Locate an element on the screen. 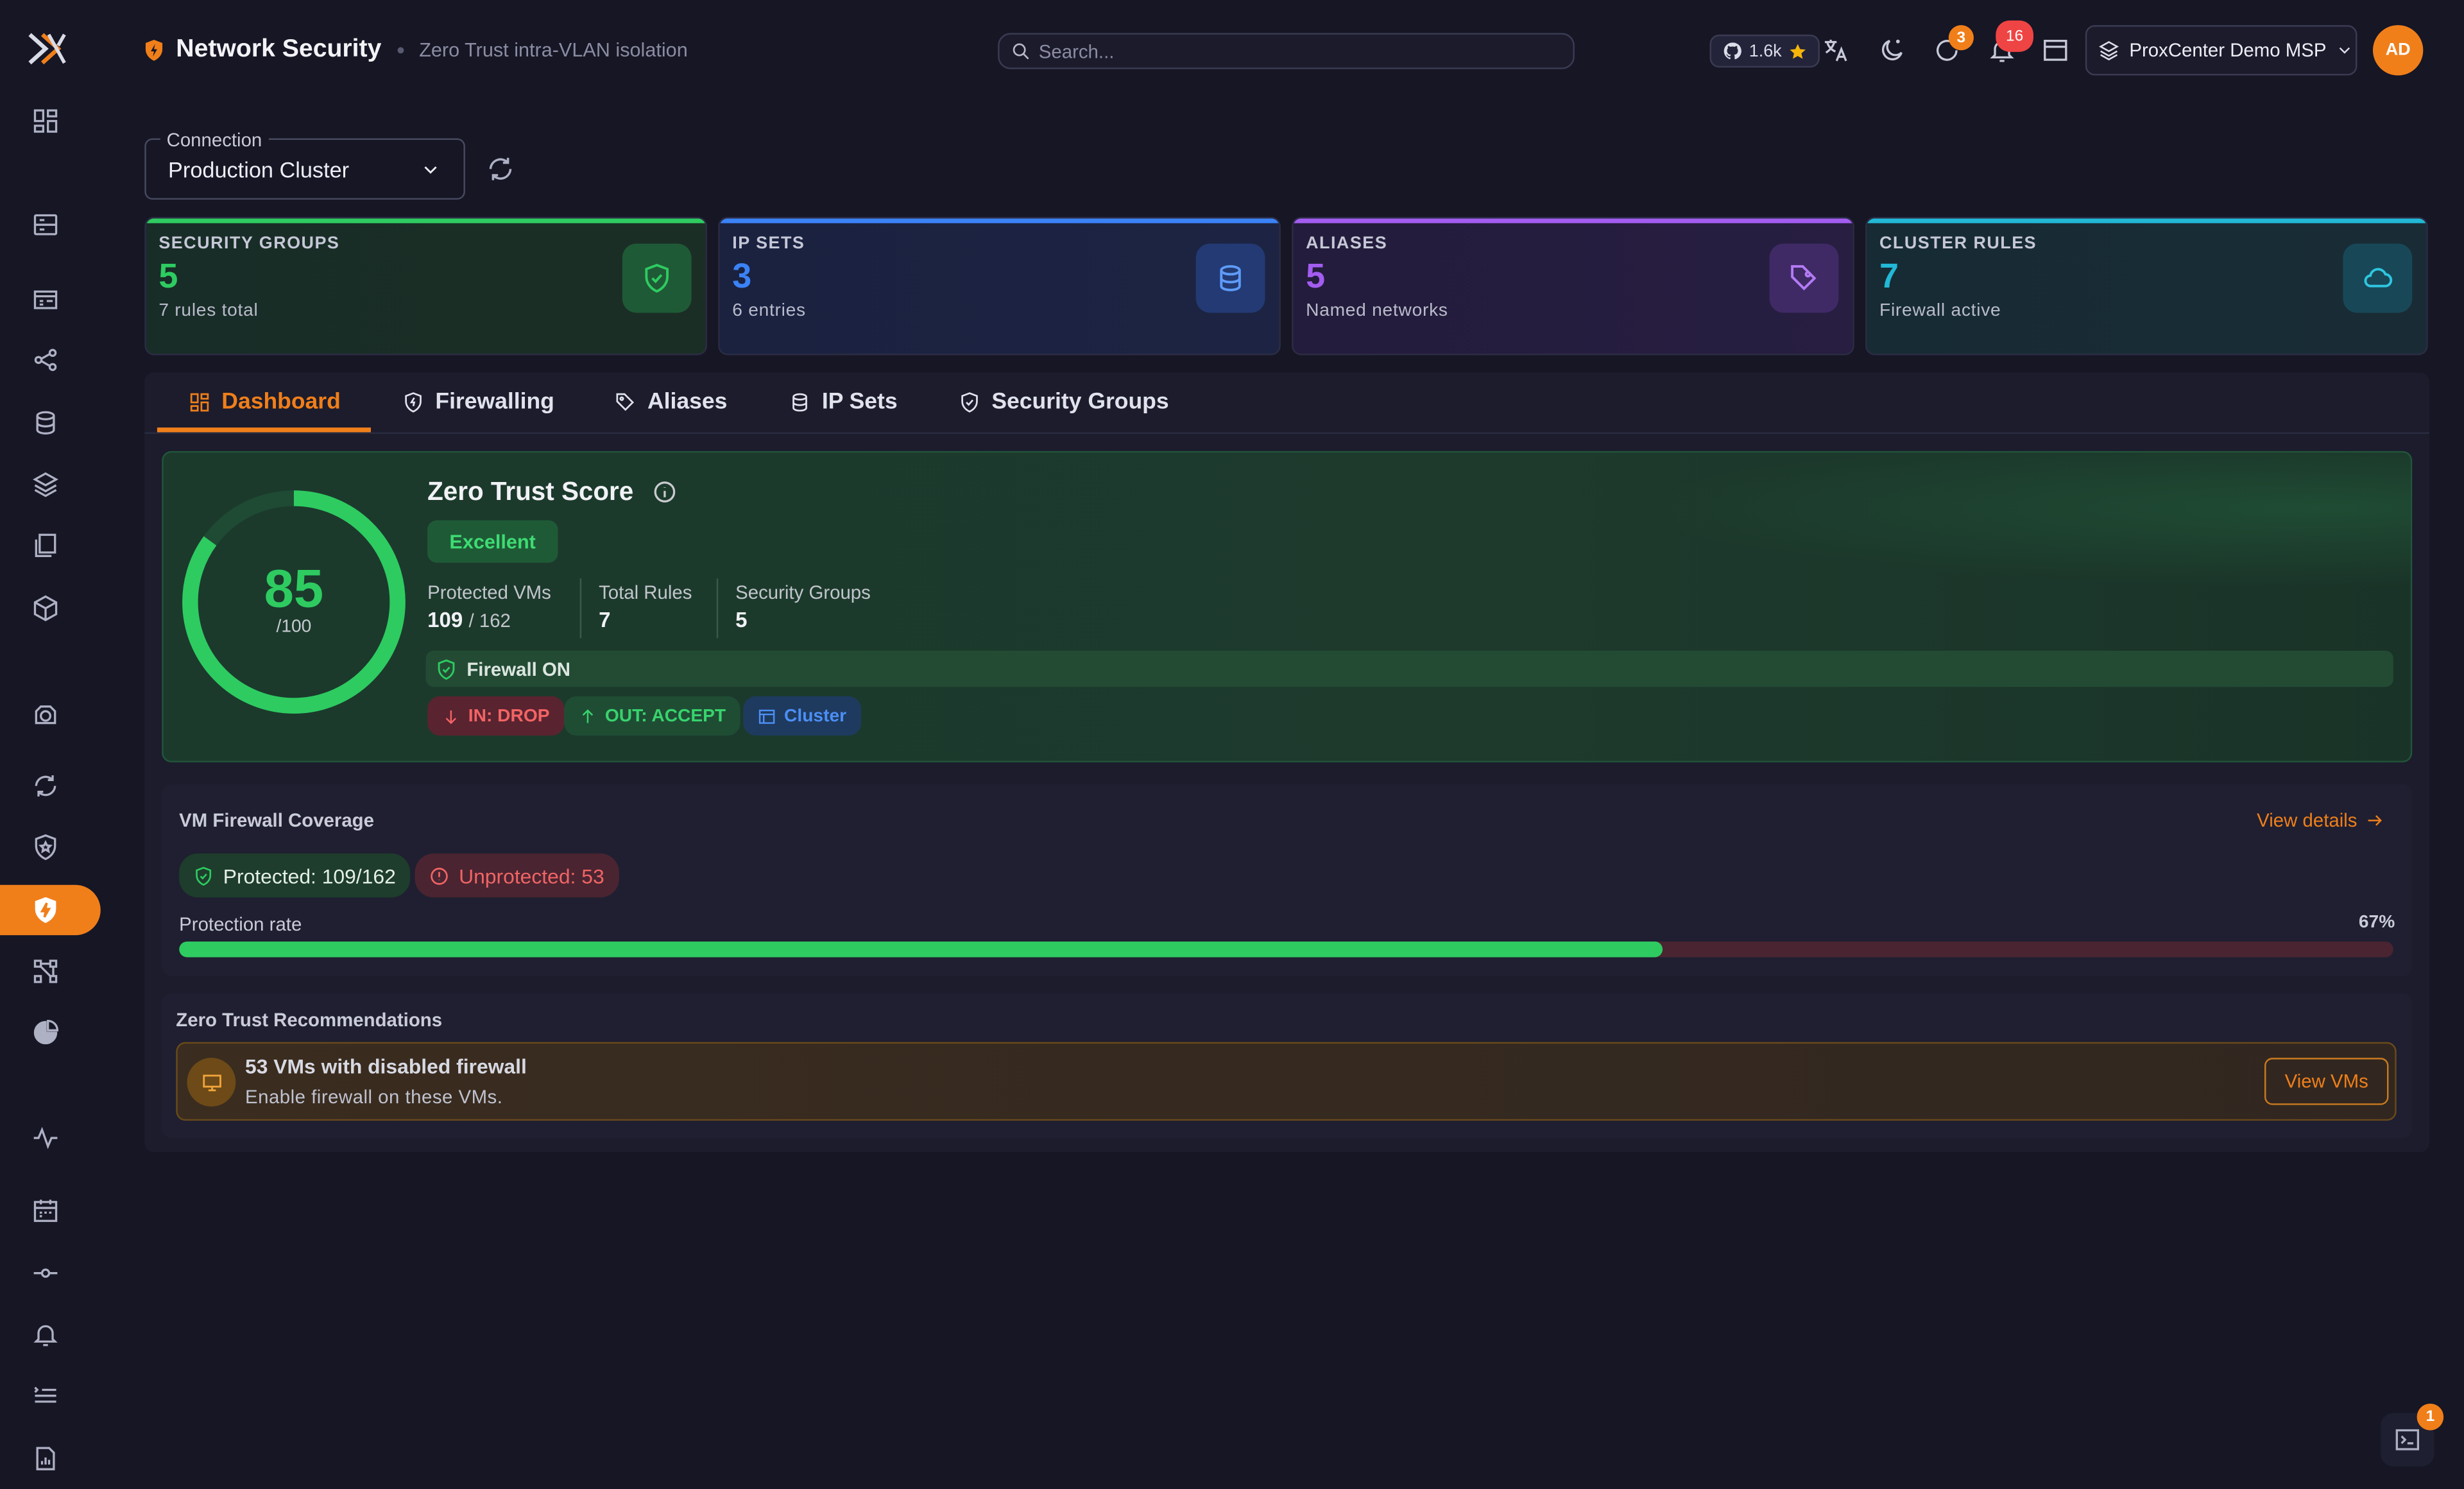  protection-rate-value: 67% is located at coordinates (2377, 923).